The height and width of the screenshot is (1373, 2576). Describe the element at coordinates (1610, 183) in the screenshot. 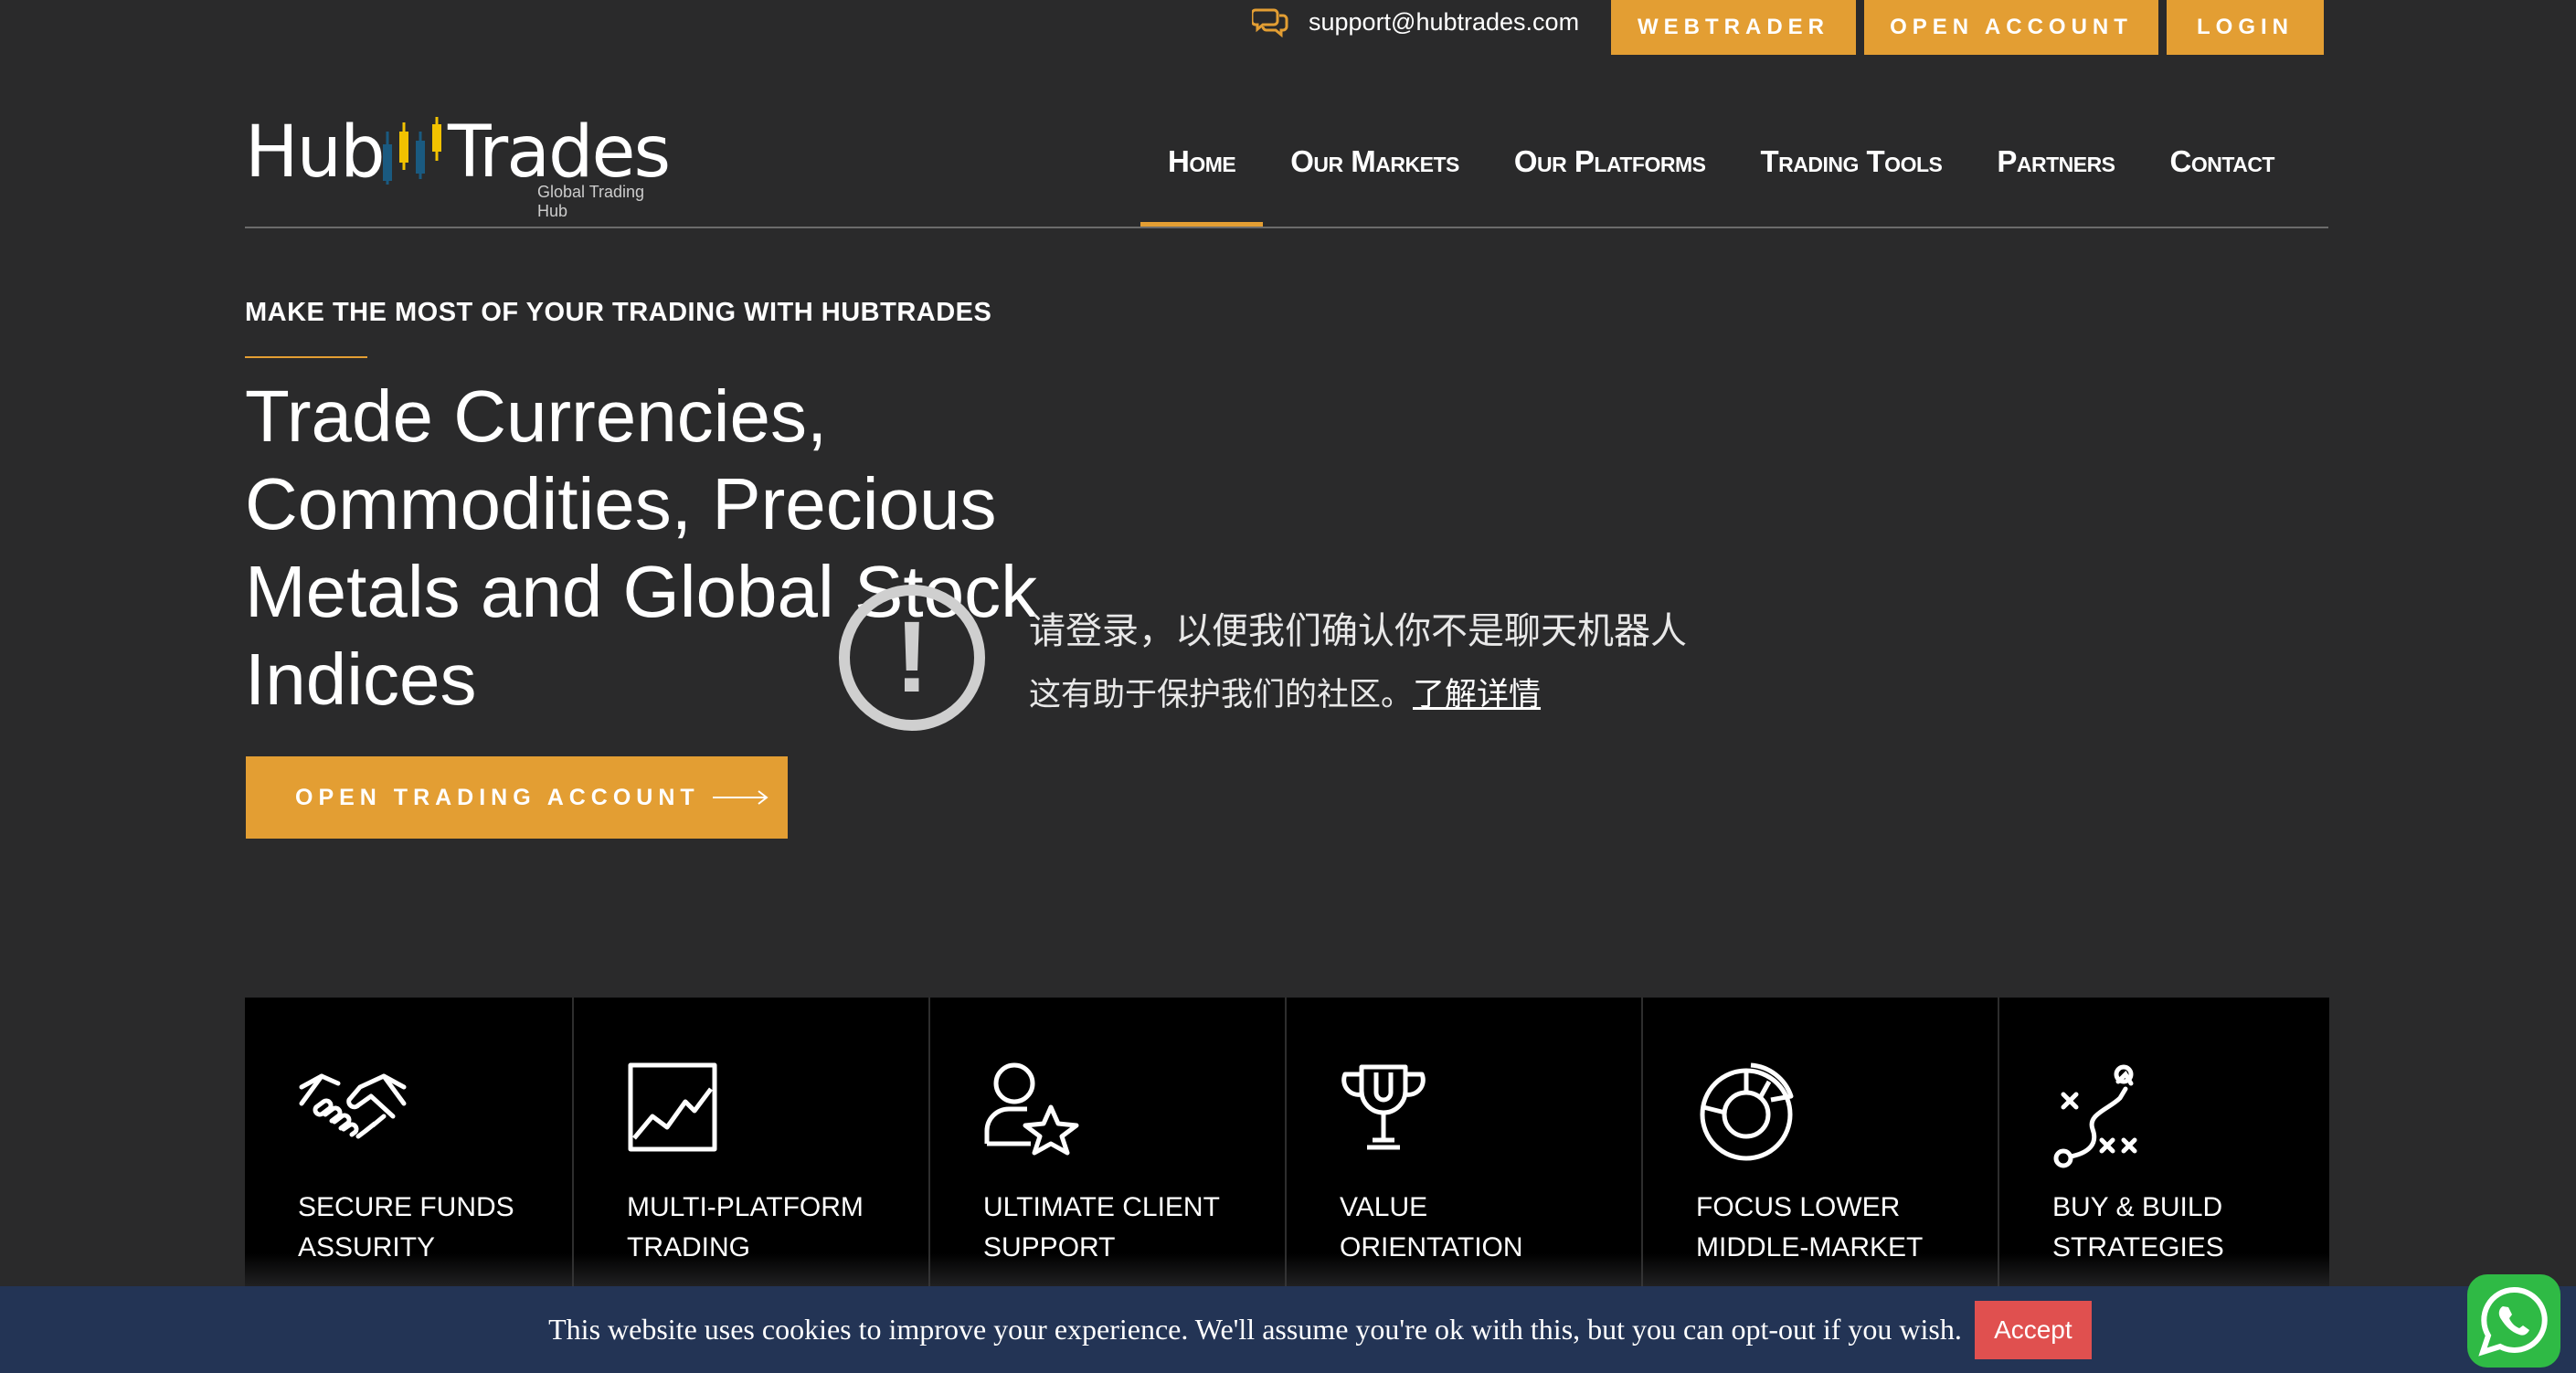

I see `nav-our-platforms: Our Platforms` at that location.